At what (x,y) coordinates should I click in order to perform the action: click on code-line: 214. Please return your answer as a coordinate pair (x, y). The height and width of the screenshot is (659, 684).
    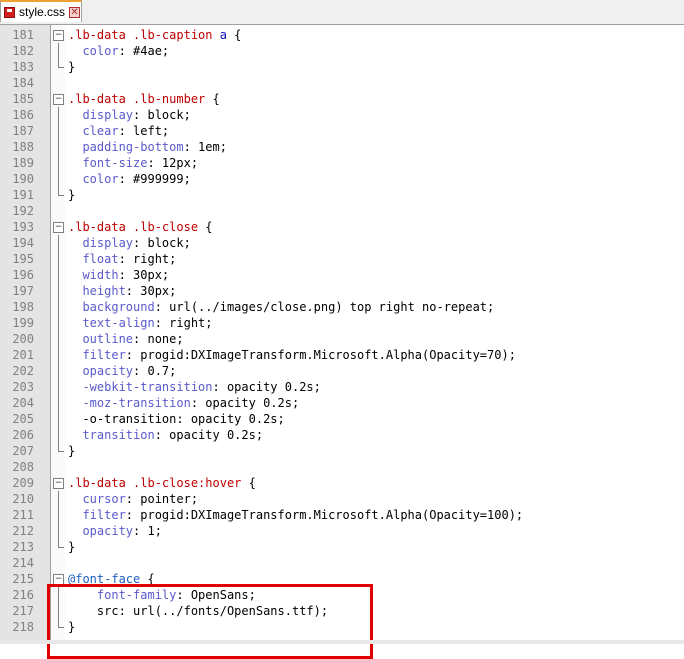
    Looking at the image, I should click on (342, 563).